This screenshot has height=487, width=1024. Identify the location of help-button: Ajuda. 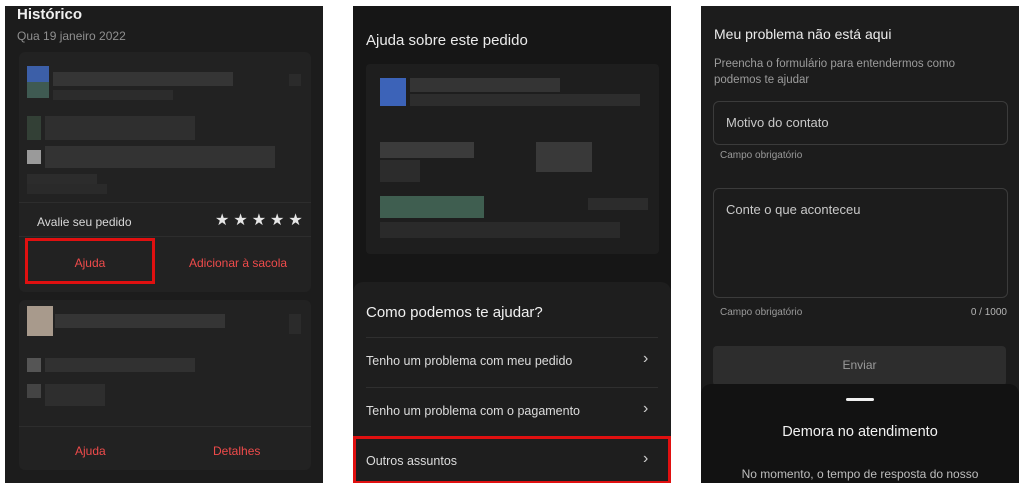
(90, 261).